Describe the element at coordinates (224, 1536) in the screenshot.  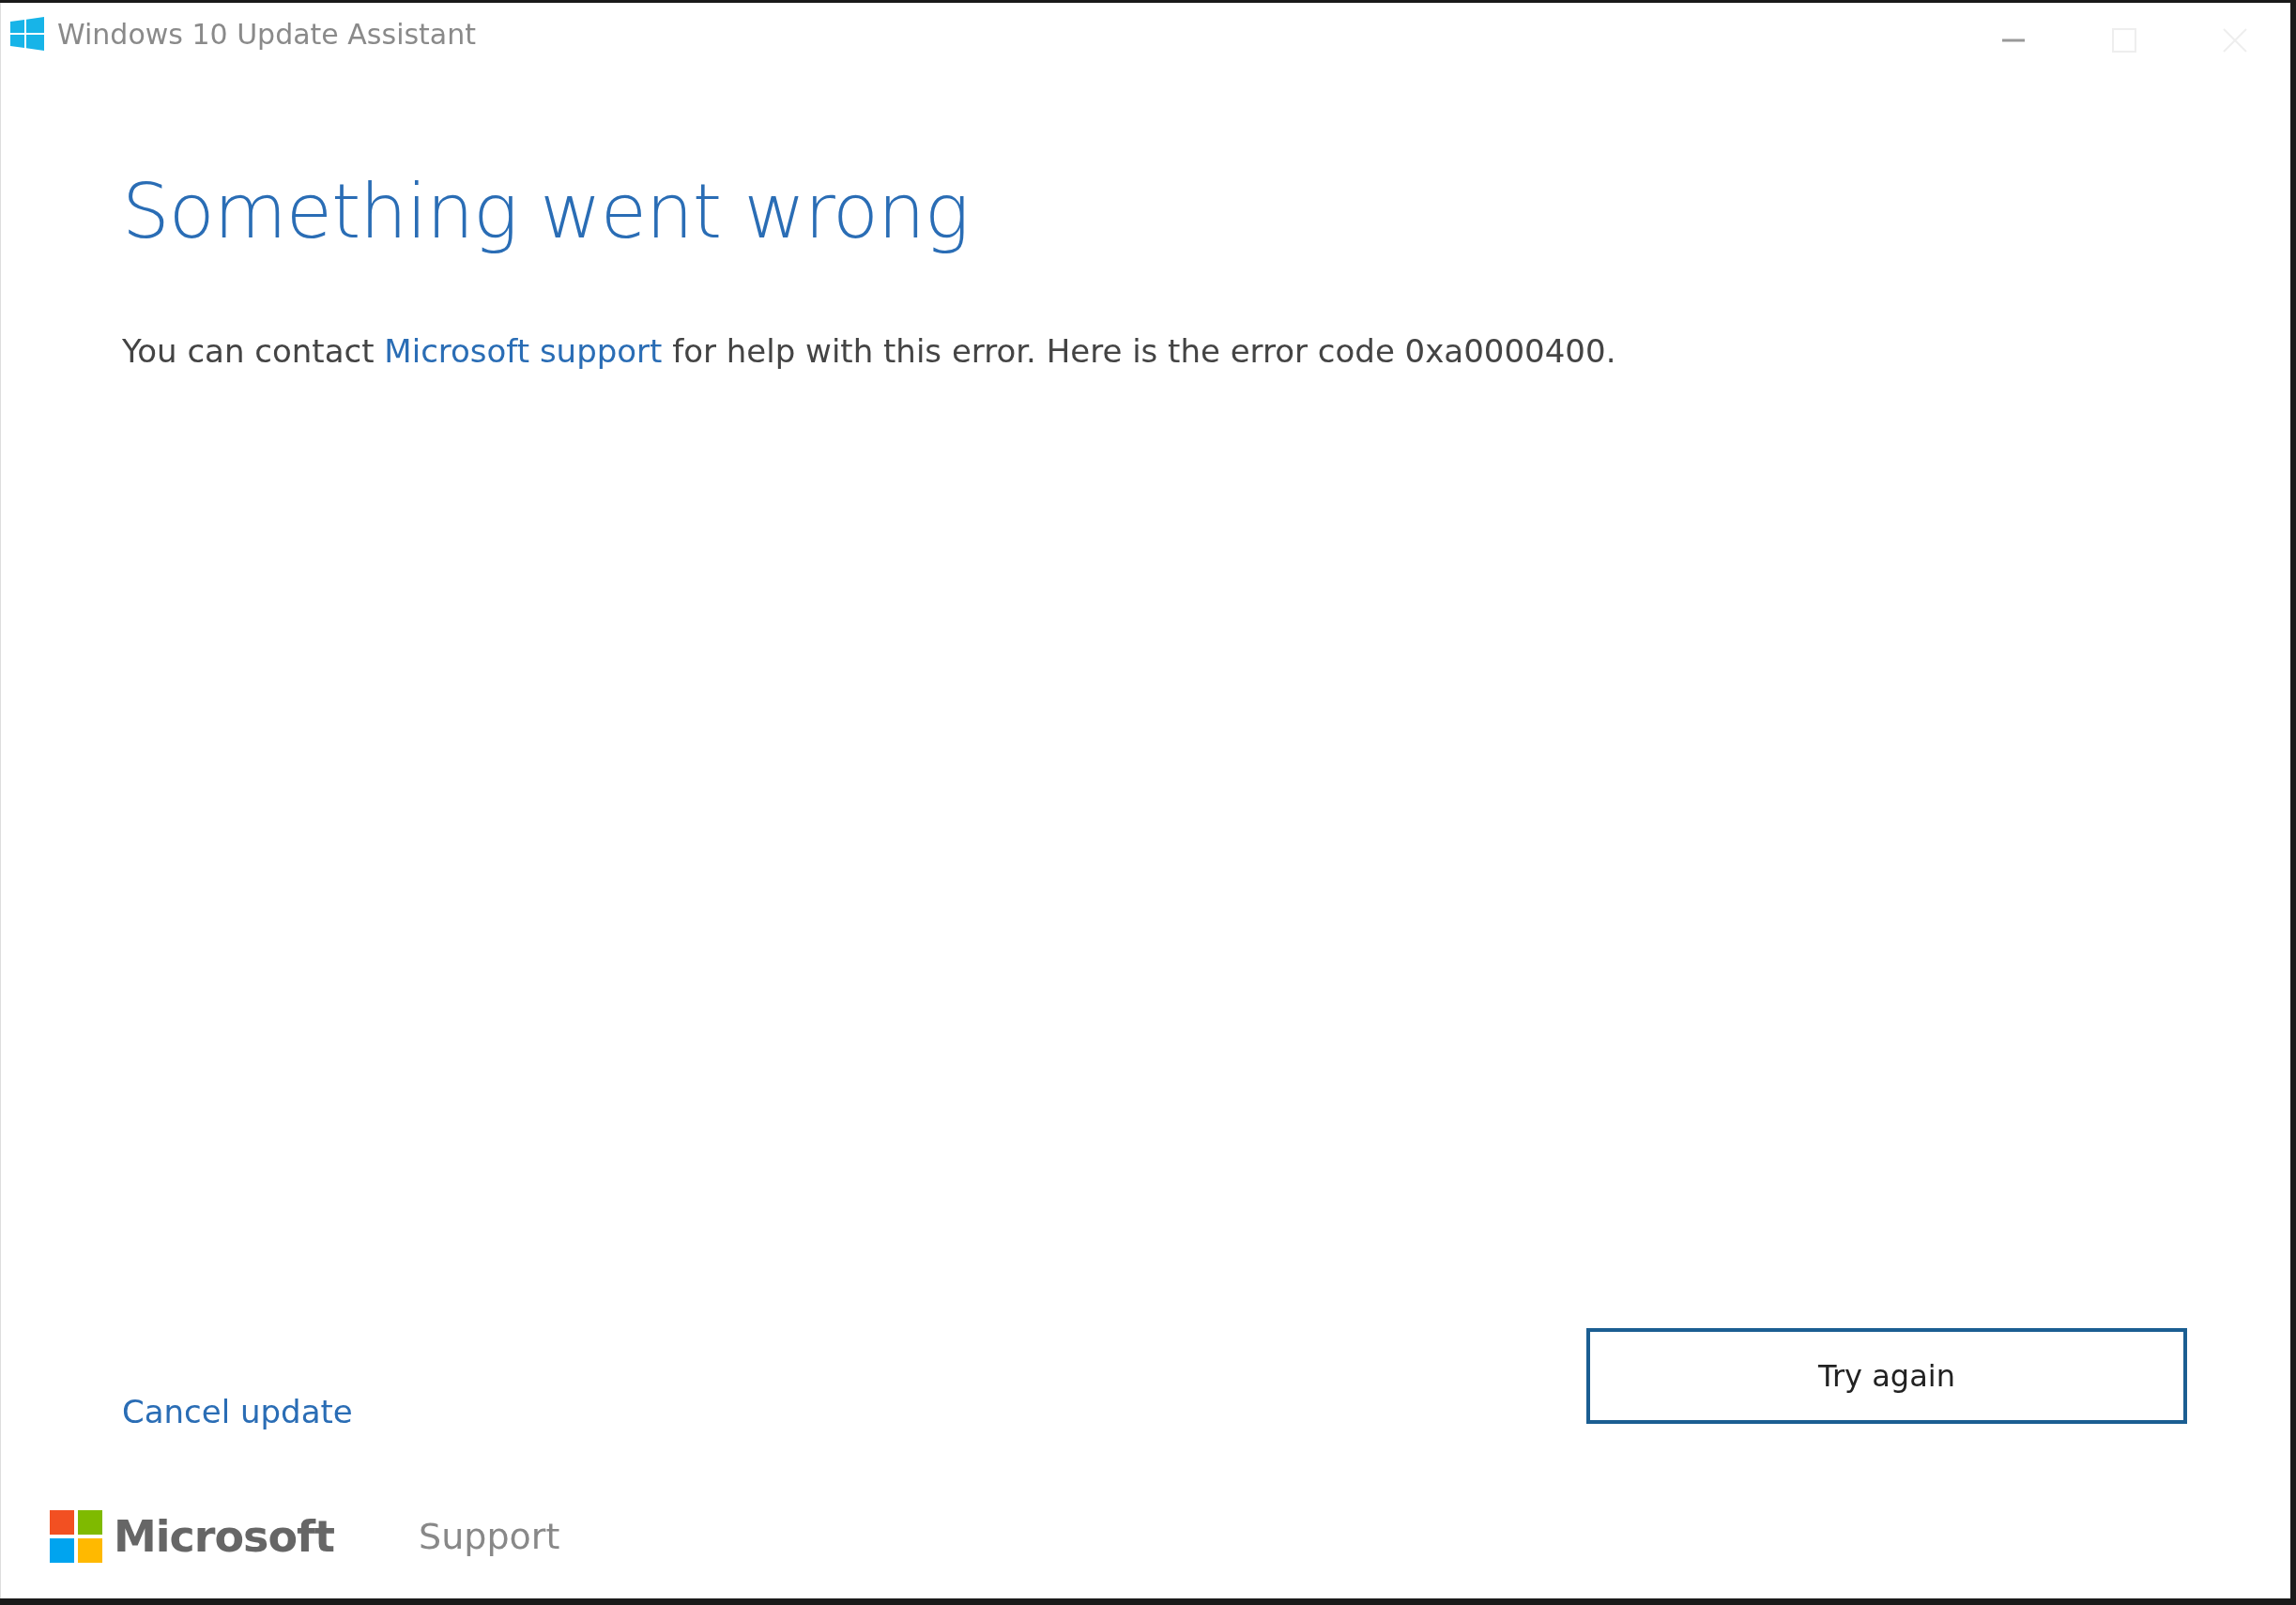
I see `brand-name: Microsoft` at that location.